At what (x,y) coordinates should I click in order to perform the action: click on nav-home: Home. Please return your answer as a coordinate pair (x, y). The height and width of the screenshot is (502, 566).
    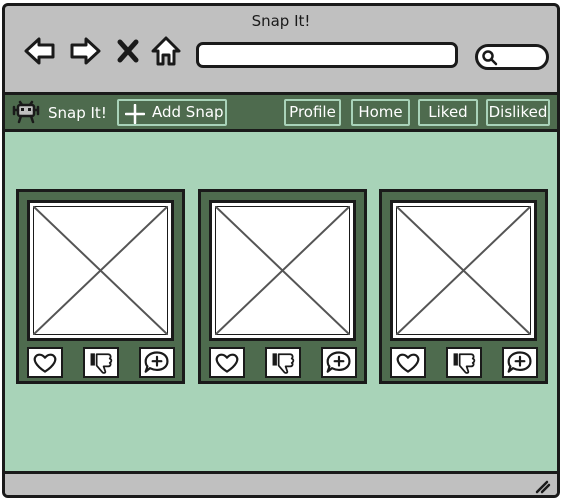
    Looking at the image, I should click on (380, 112).